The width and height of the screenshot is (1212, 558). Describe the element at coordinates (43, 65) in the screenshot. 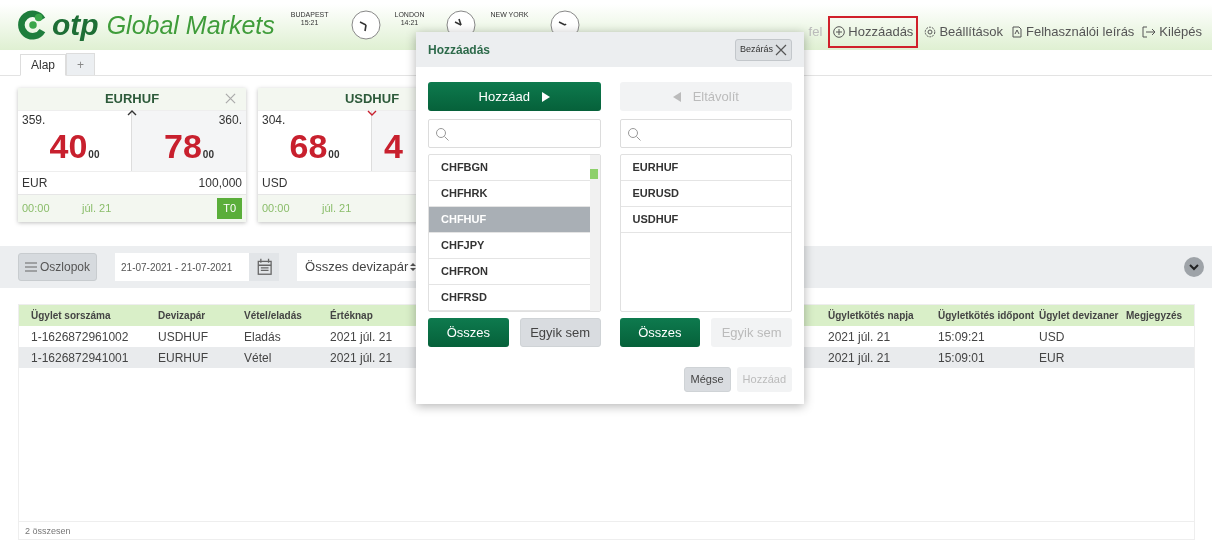

I see `tab: Alap` at that location.